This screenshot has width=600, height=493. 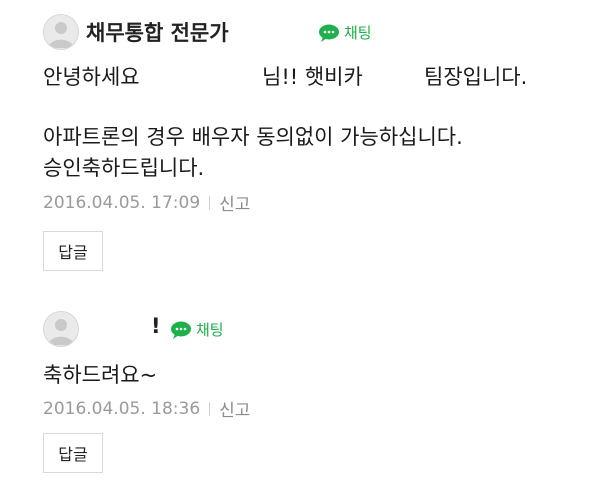 What do you see at coordinates (91, 77) in the screenshot?
I see `comment-text-line-1a: 안녕하세요` at bounding box center [91, 77].